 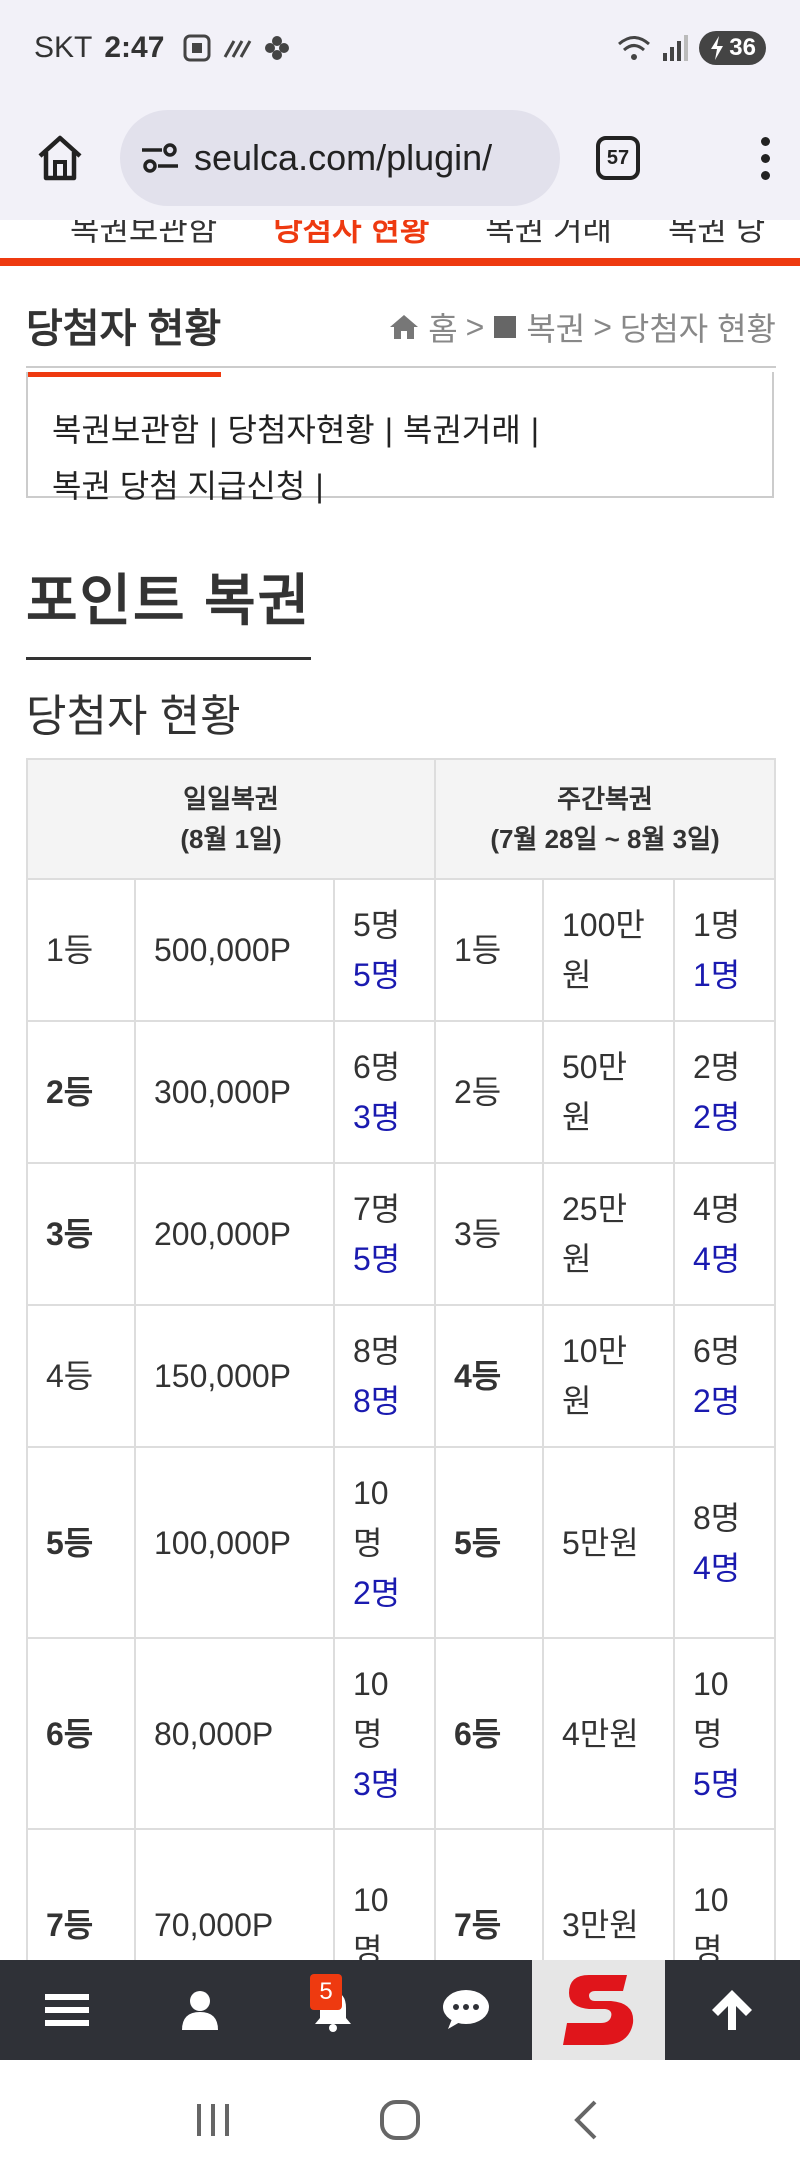 I want to click on daily-lottery-date: (8월 1일), so click(x=231, y=839).